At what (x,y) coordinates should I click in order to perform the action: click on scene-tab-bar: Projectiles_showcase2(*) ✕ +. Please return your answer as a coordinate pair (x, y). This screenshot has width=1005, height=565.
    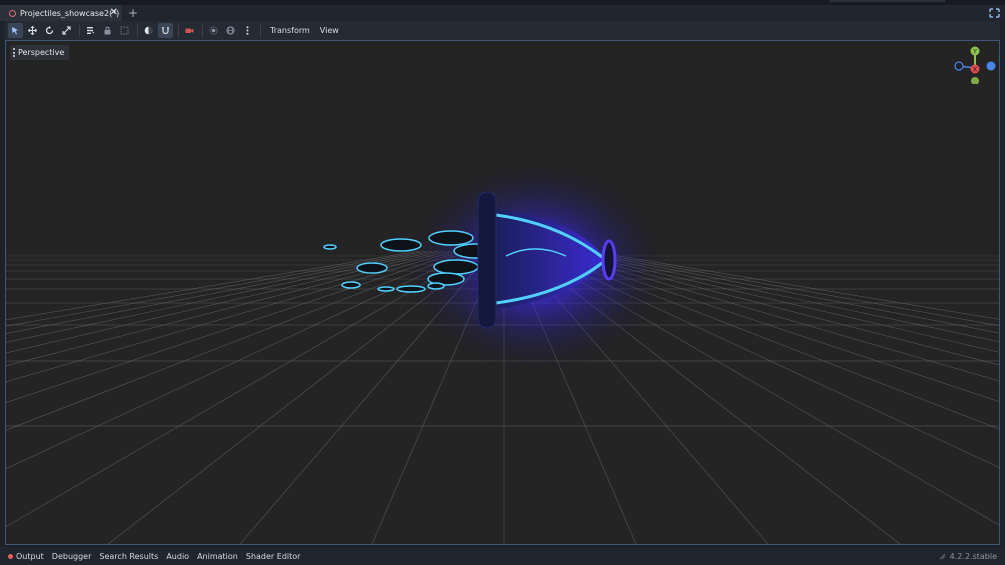
    Looking at the image, I should click on (502, 13).